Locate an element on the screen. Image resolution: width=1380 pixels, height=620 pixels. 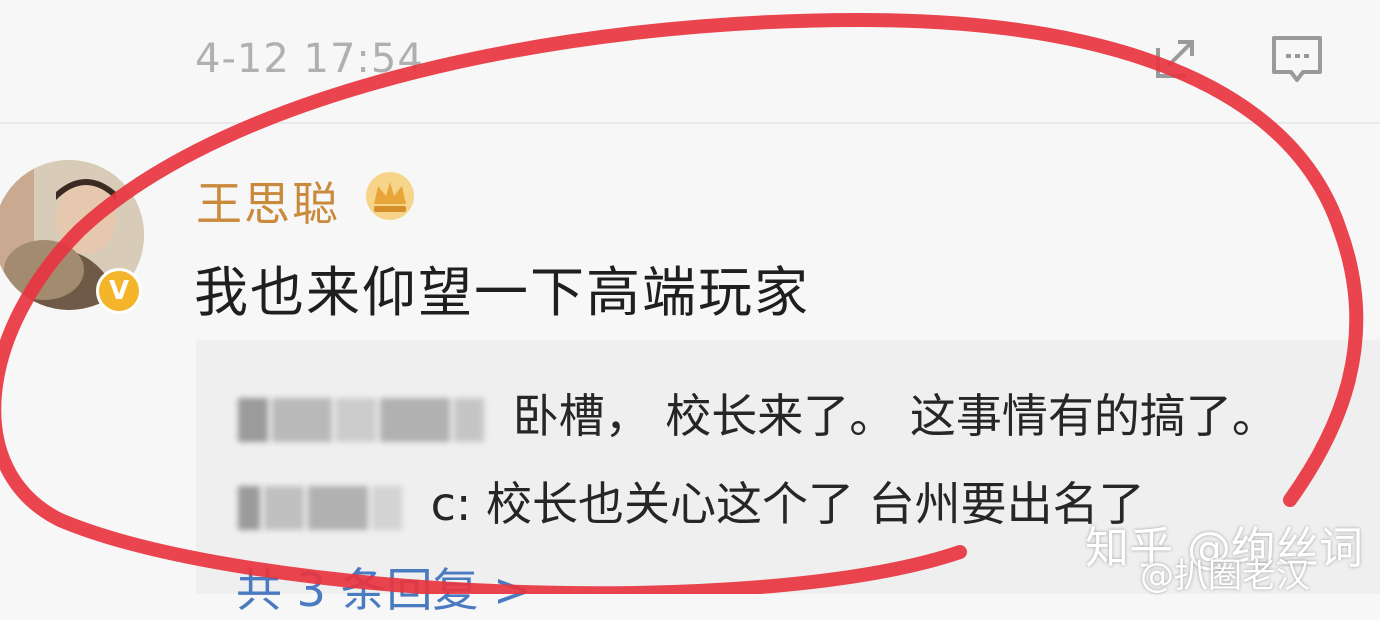
comment-username: 王思聪 is located at coordinates (268, 201).